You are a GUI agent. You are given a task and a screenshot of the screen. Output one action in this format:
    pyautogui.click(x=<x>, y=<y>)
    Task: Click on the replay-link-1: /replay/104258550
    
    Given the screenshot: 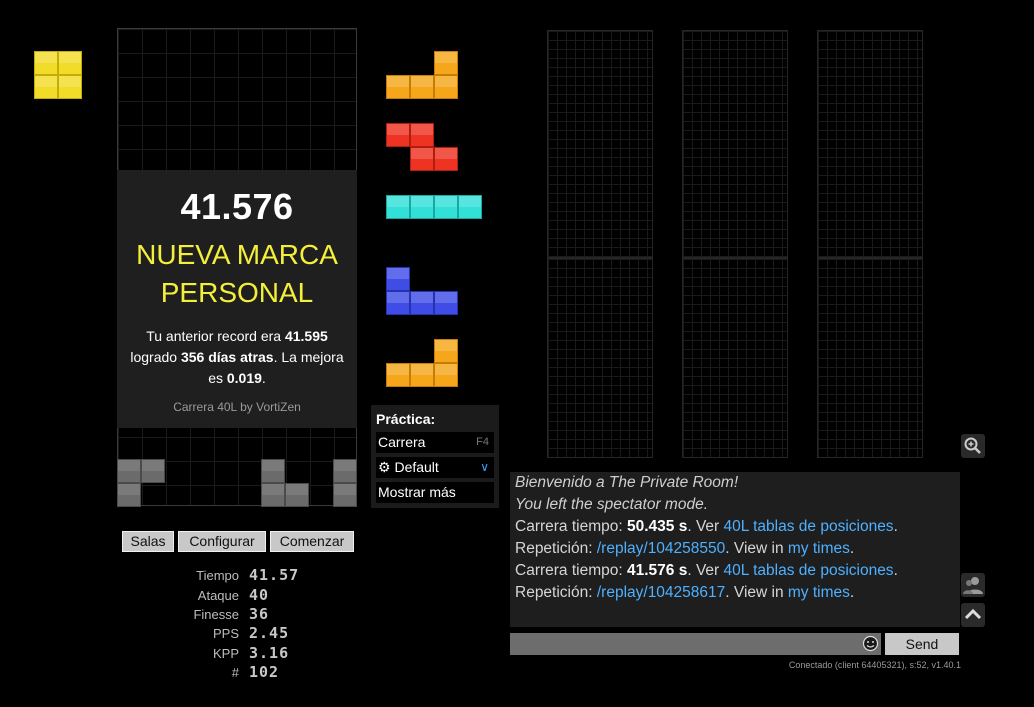 What is the action you would take?
    pyautogui.click(x=661, y=548)
    